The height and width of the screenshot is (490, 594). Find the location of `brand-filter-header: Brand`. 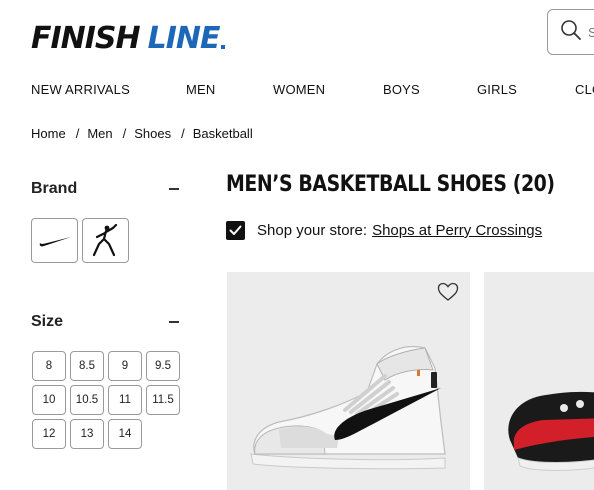

brand-filter-header: Brand is located at coordinates (105, 189).